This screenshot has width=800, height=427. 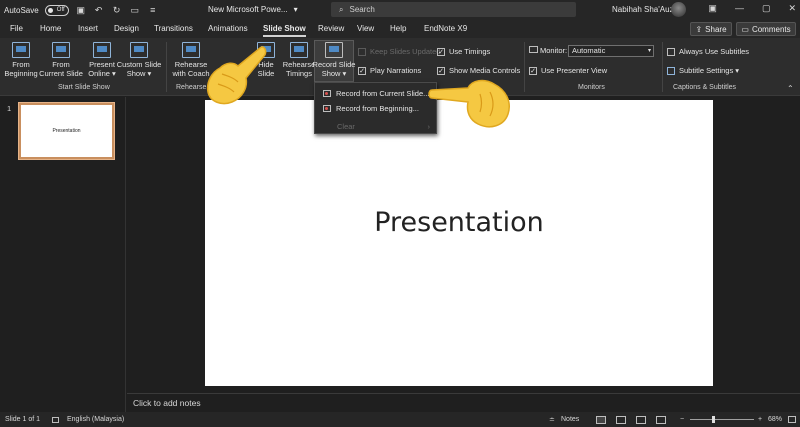 What do you see at coordinates (533, 49) in the screenshot?
I see `monitor-icon` at bounding box center [533, 49].